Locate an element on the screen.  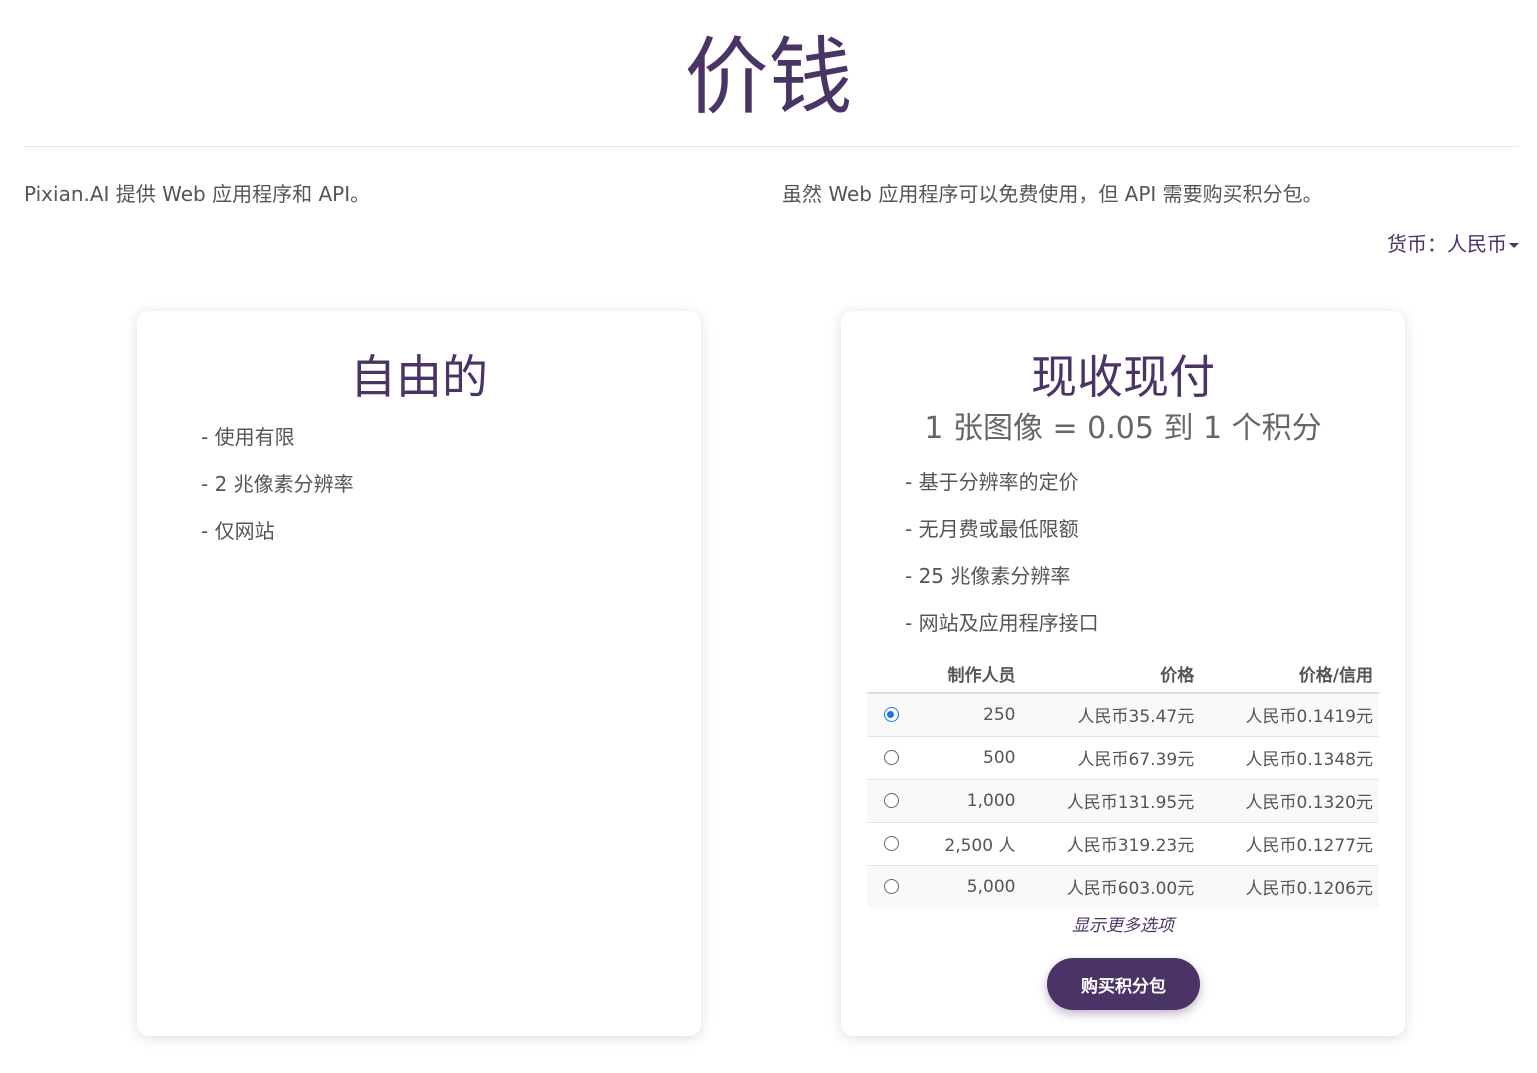
free-plan-title: 自由的 is located at coordinates (419, 377).